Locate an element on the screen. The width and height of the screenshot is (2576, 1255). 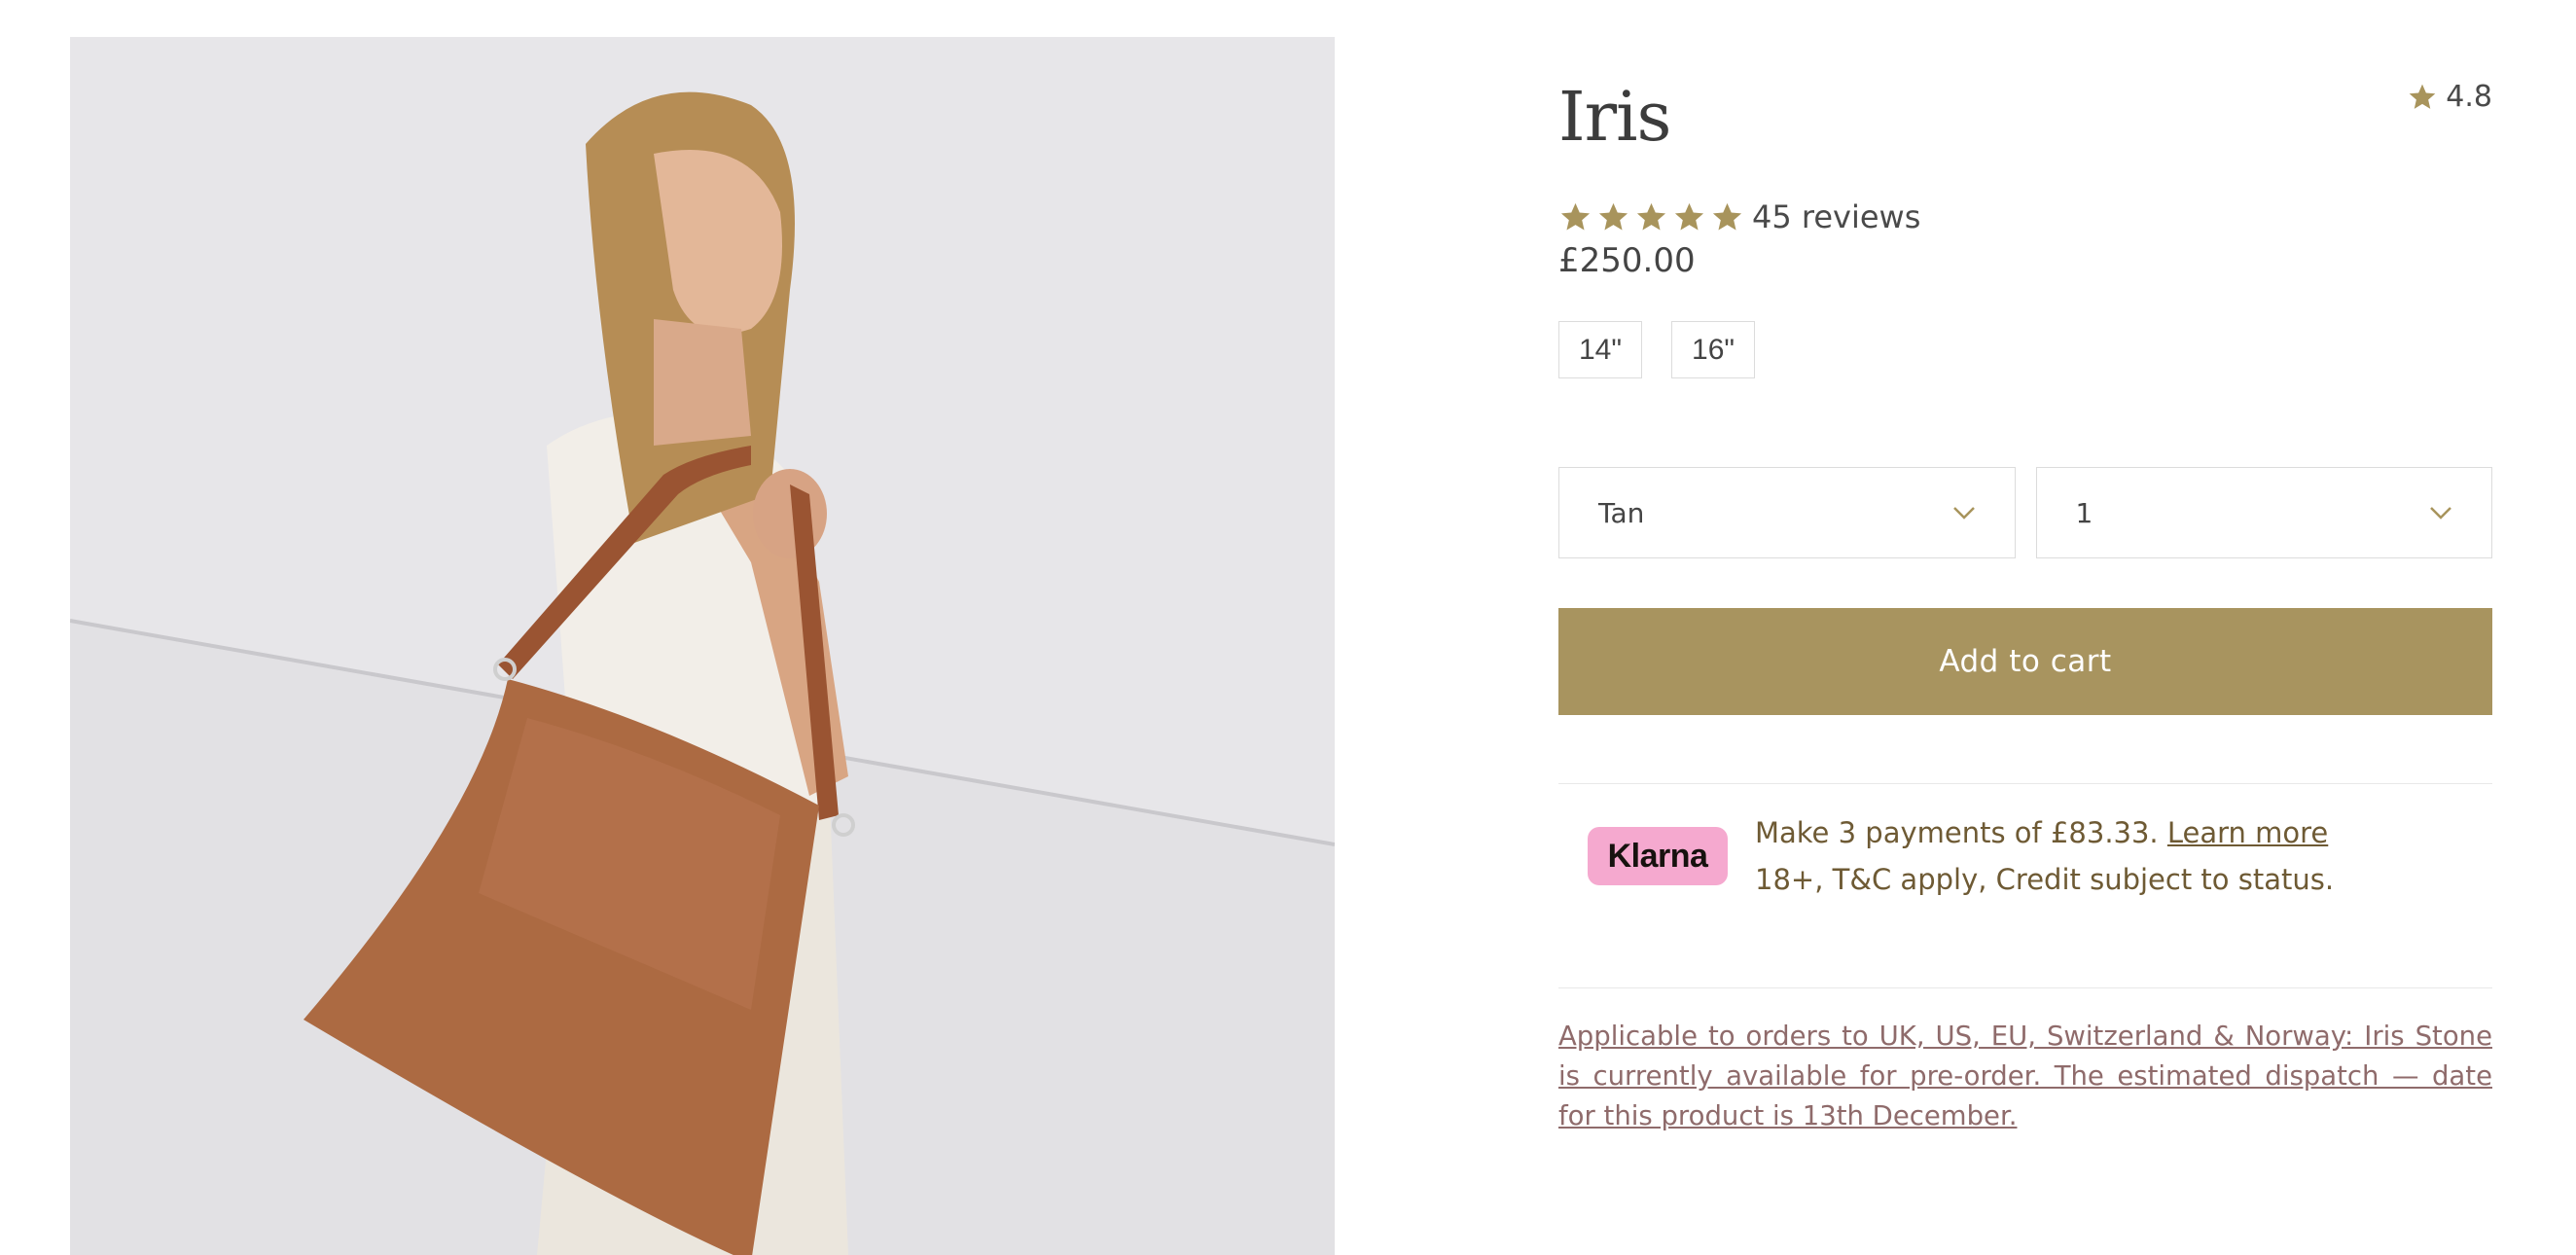
add-to-cart-button: Add to cart is located at coordinates (2025, 661).